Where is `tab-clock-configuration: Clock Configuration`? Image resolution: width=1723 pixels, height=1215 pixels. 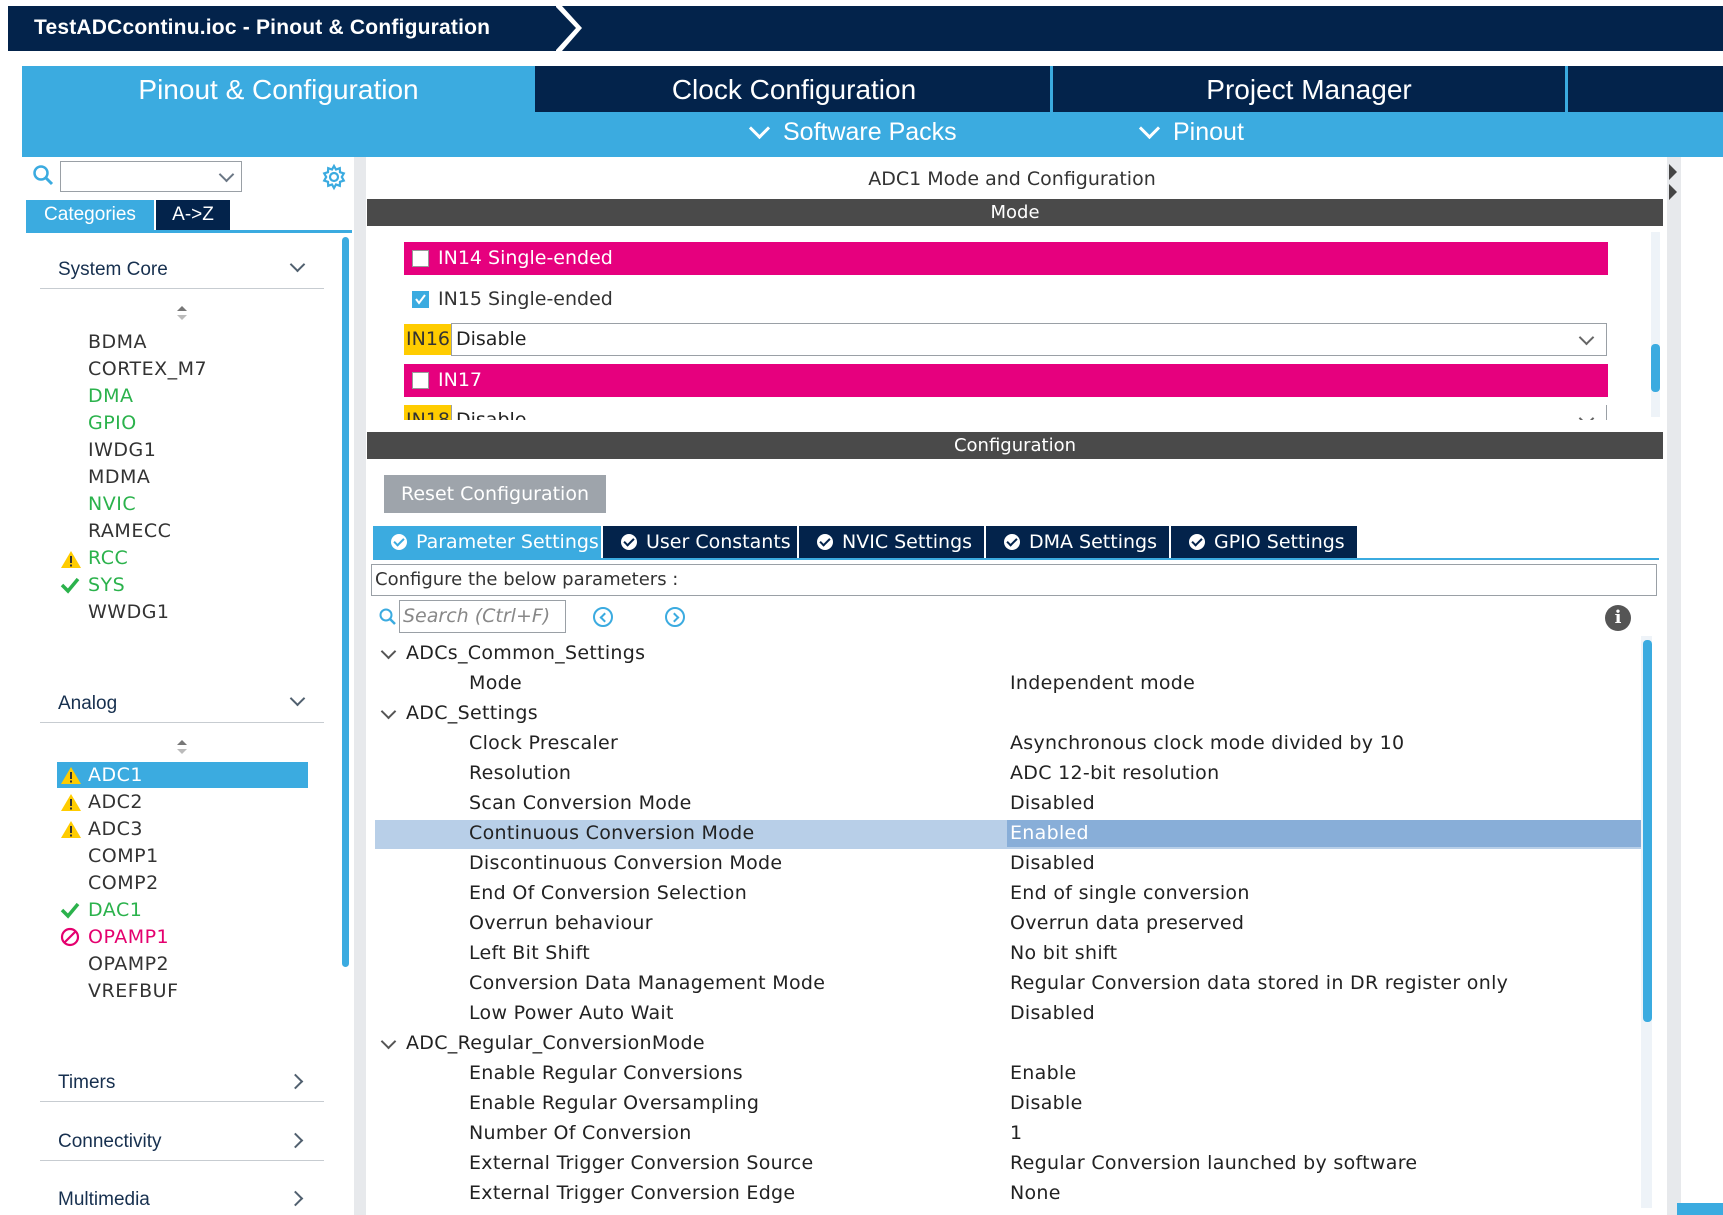 tab-clock-configuration: Clock Configuration is located at coordinates (794, 89).